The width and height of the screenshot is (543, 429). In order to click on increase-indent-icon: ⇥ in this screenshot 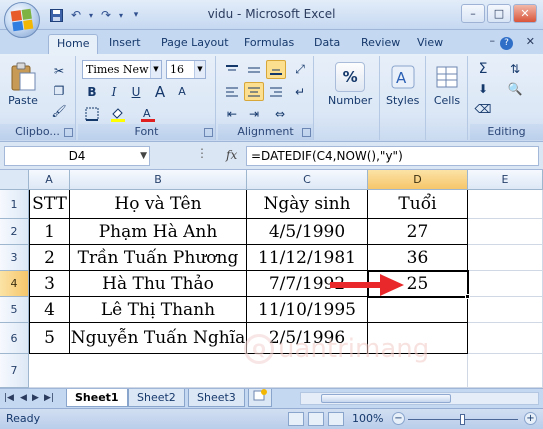, I will do `click(254, 113)`.